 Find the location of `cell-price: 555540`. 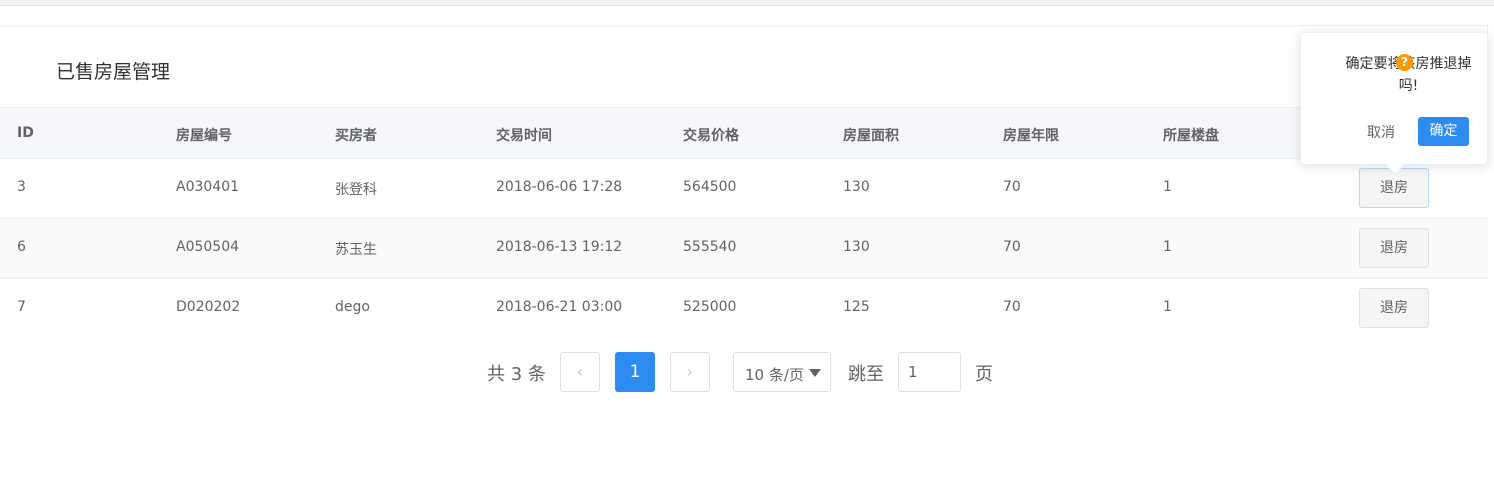

cell-price: 555540 is located at coordinates (710, 247).